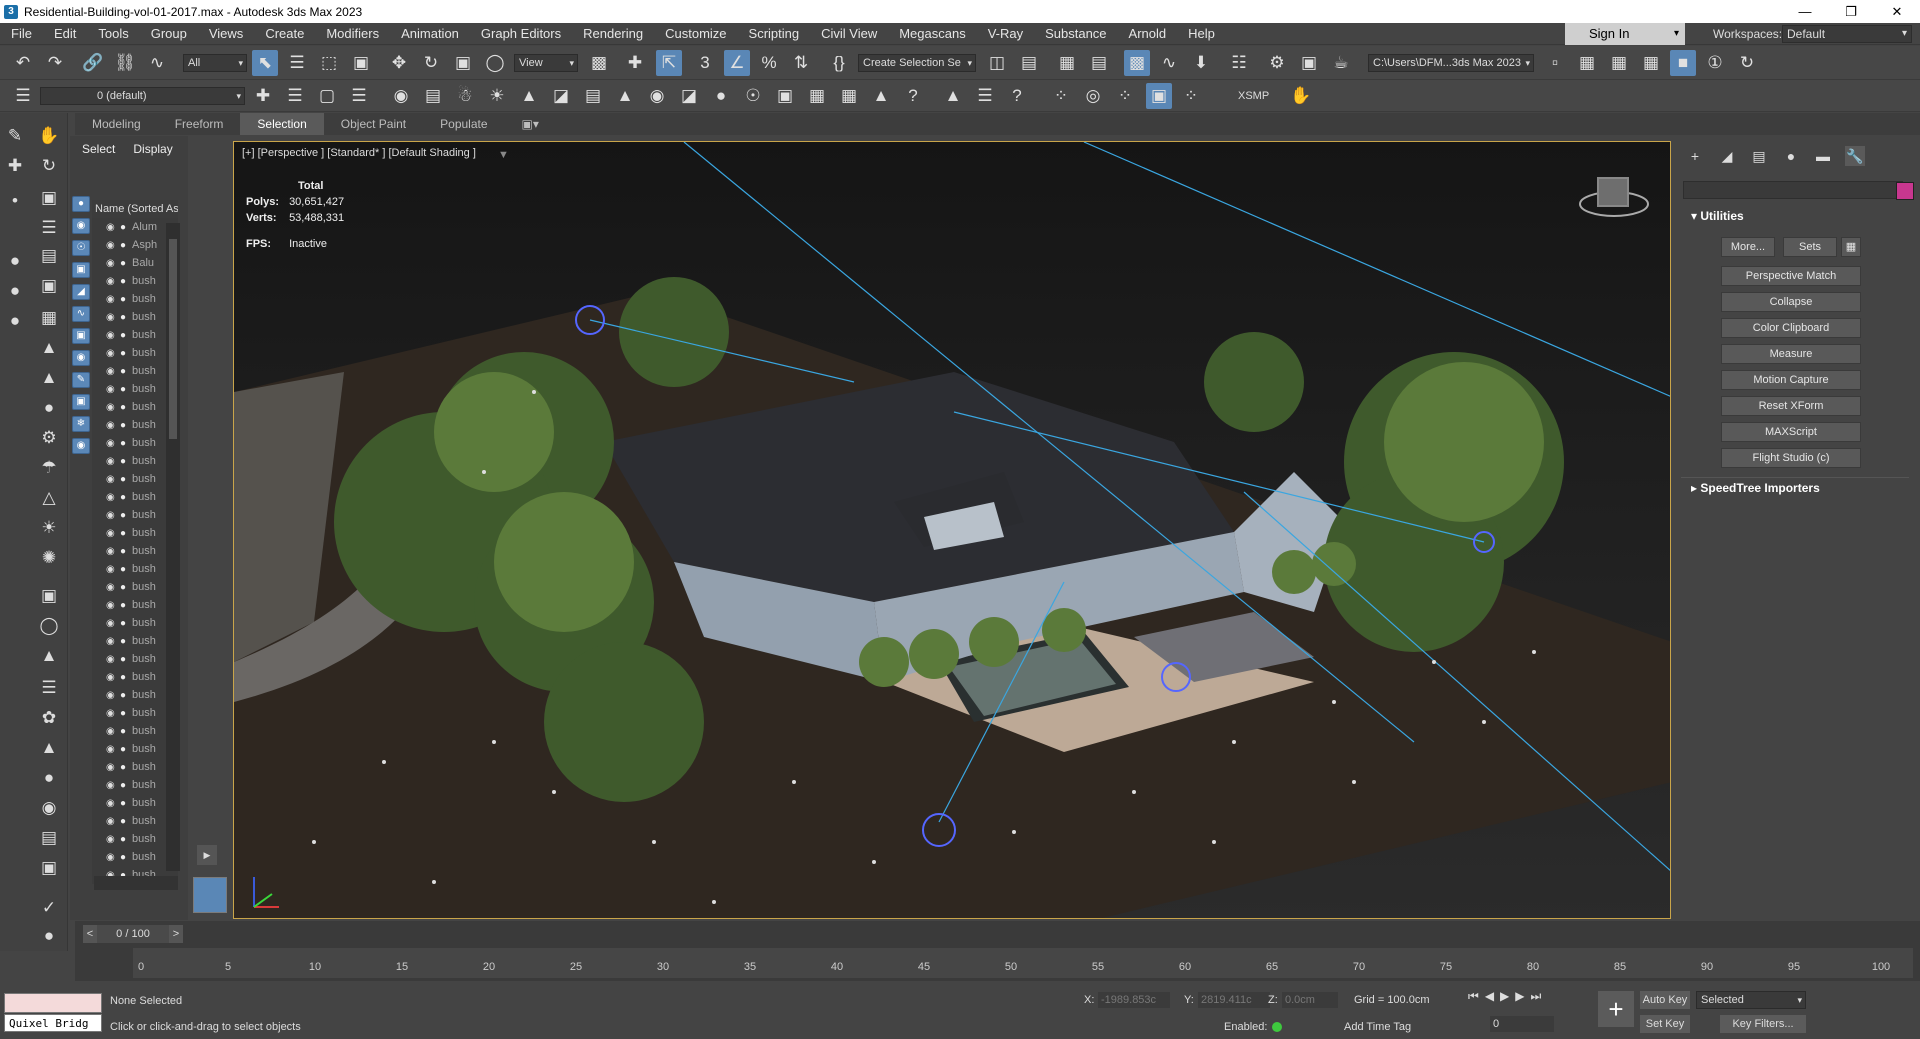  Describe the element at coordinates (81, 446) in the screenshot. I see `filter-hidden-icon: ◉` at that location.